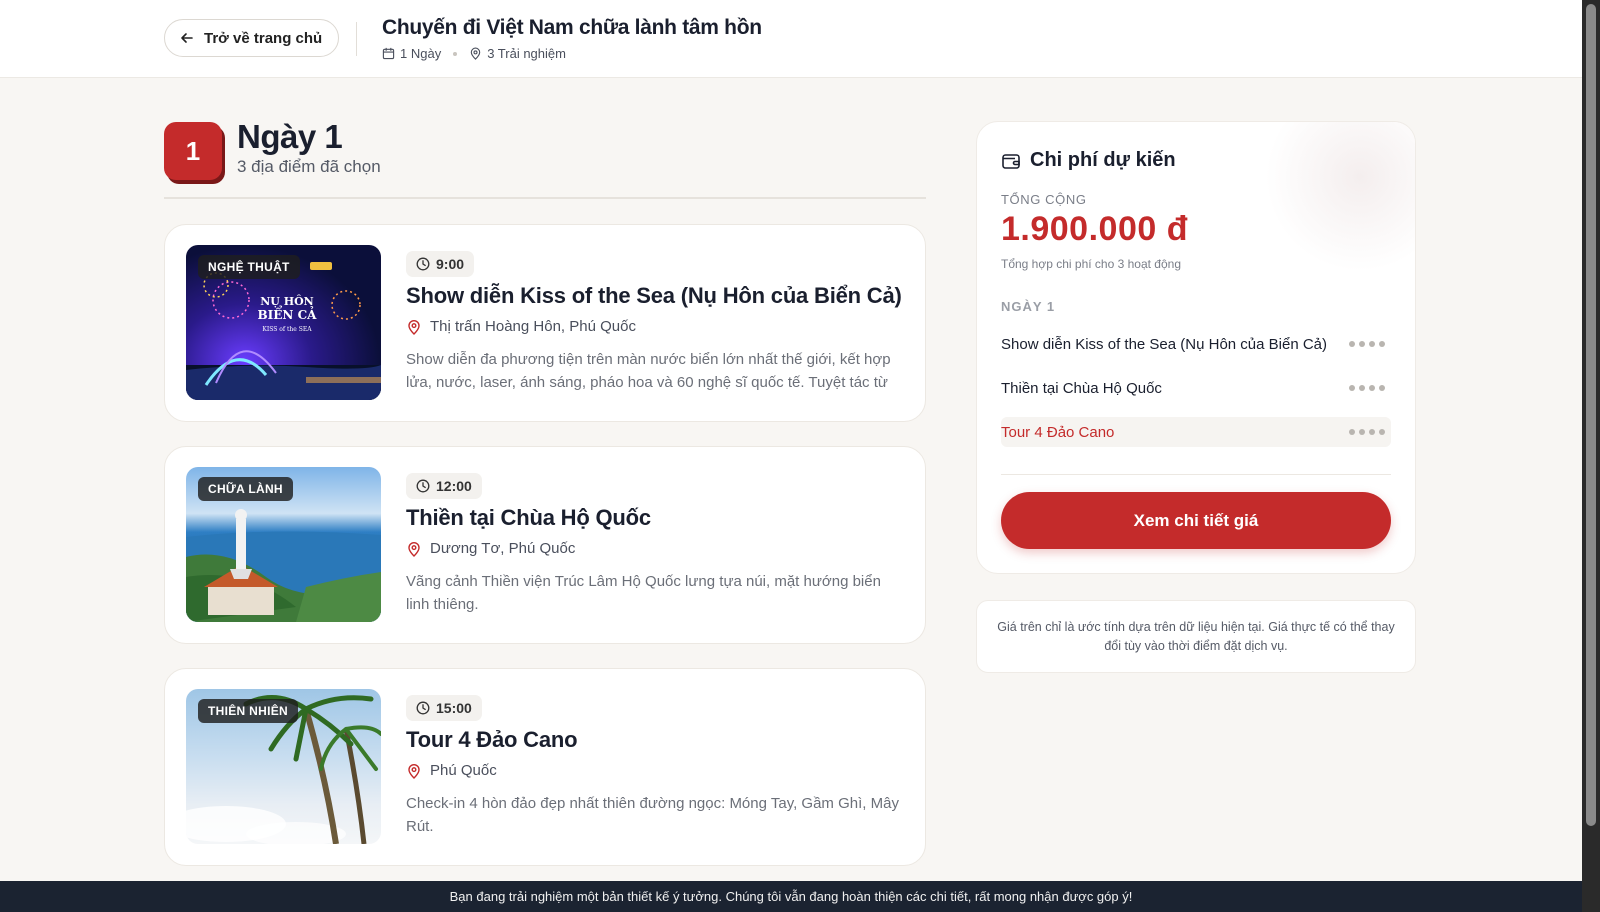  What do you see at coordinates (1196, 388) in the screenshot?
I see `cost-item: Thiền tại Chùa Hộ Quốc` at bounding box center [1196, 388].